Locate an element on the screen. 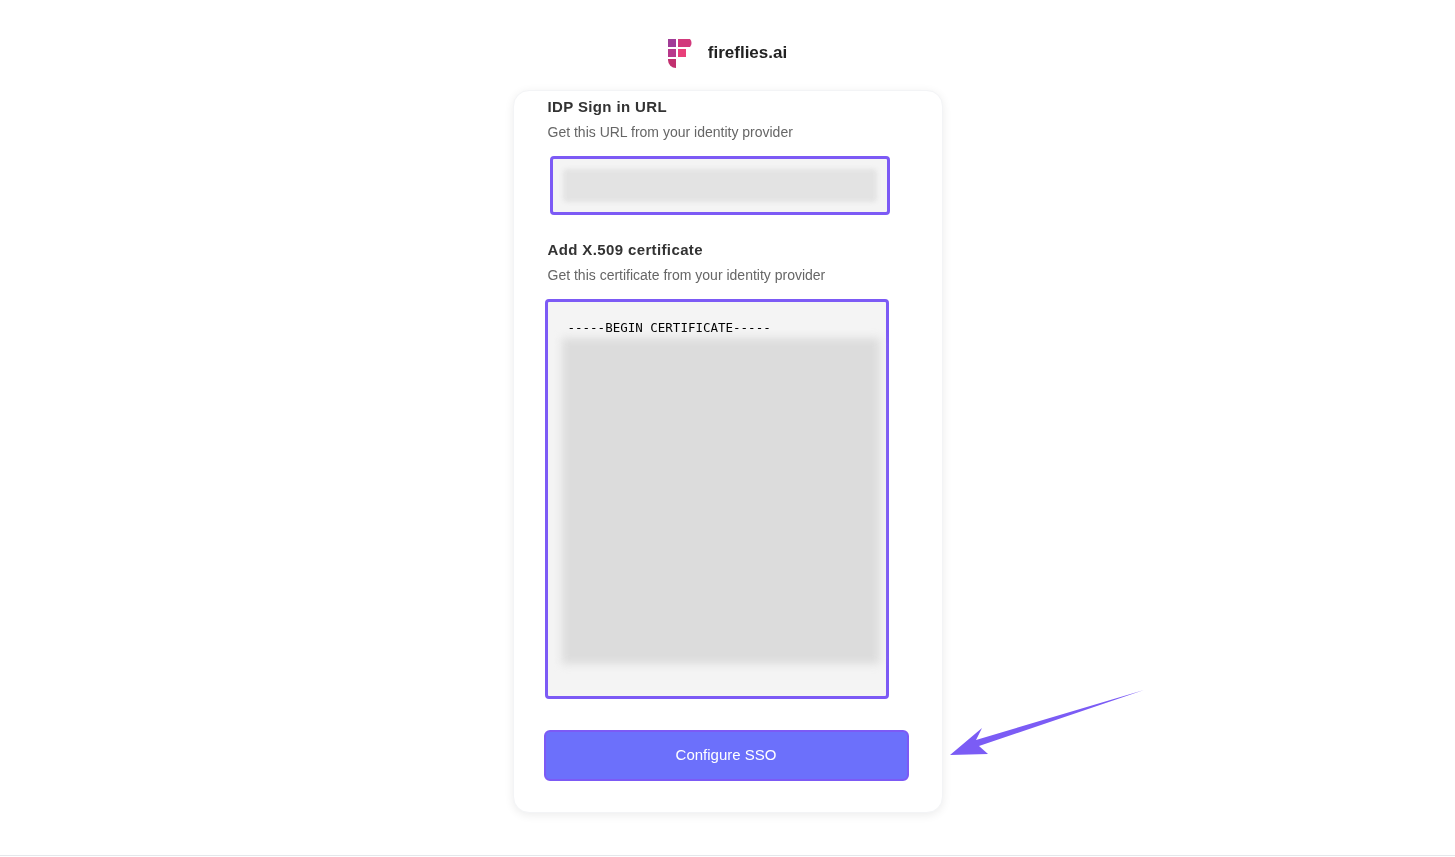  field-hint: Get this URL from your identity provider is located at coordinates (670, 132).